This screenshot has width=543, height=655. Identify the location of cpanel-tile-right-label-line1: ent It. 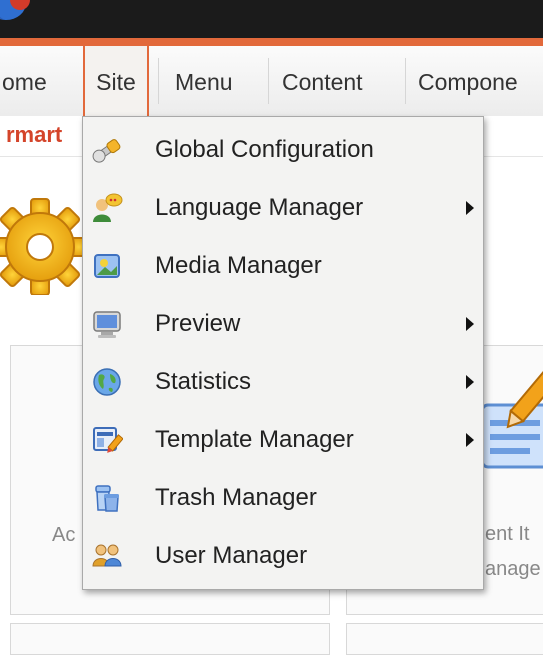
(507, 534).